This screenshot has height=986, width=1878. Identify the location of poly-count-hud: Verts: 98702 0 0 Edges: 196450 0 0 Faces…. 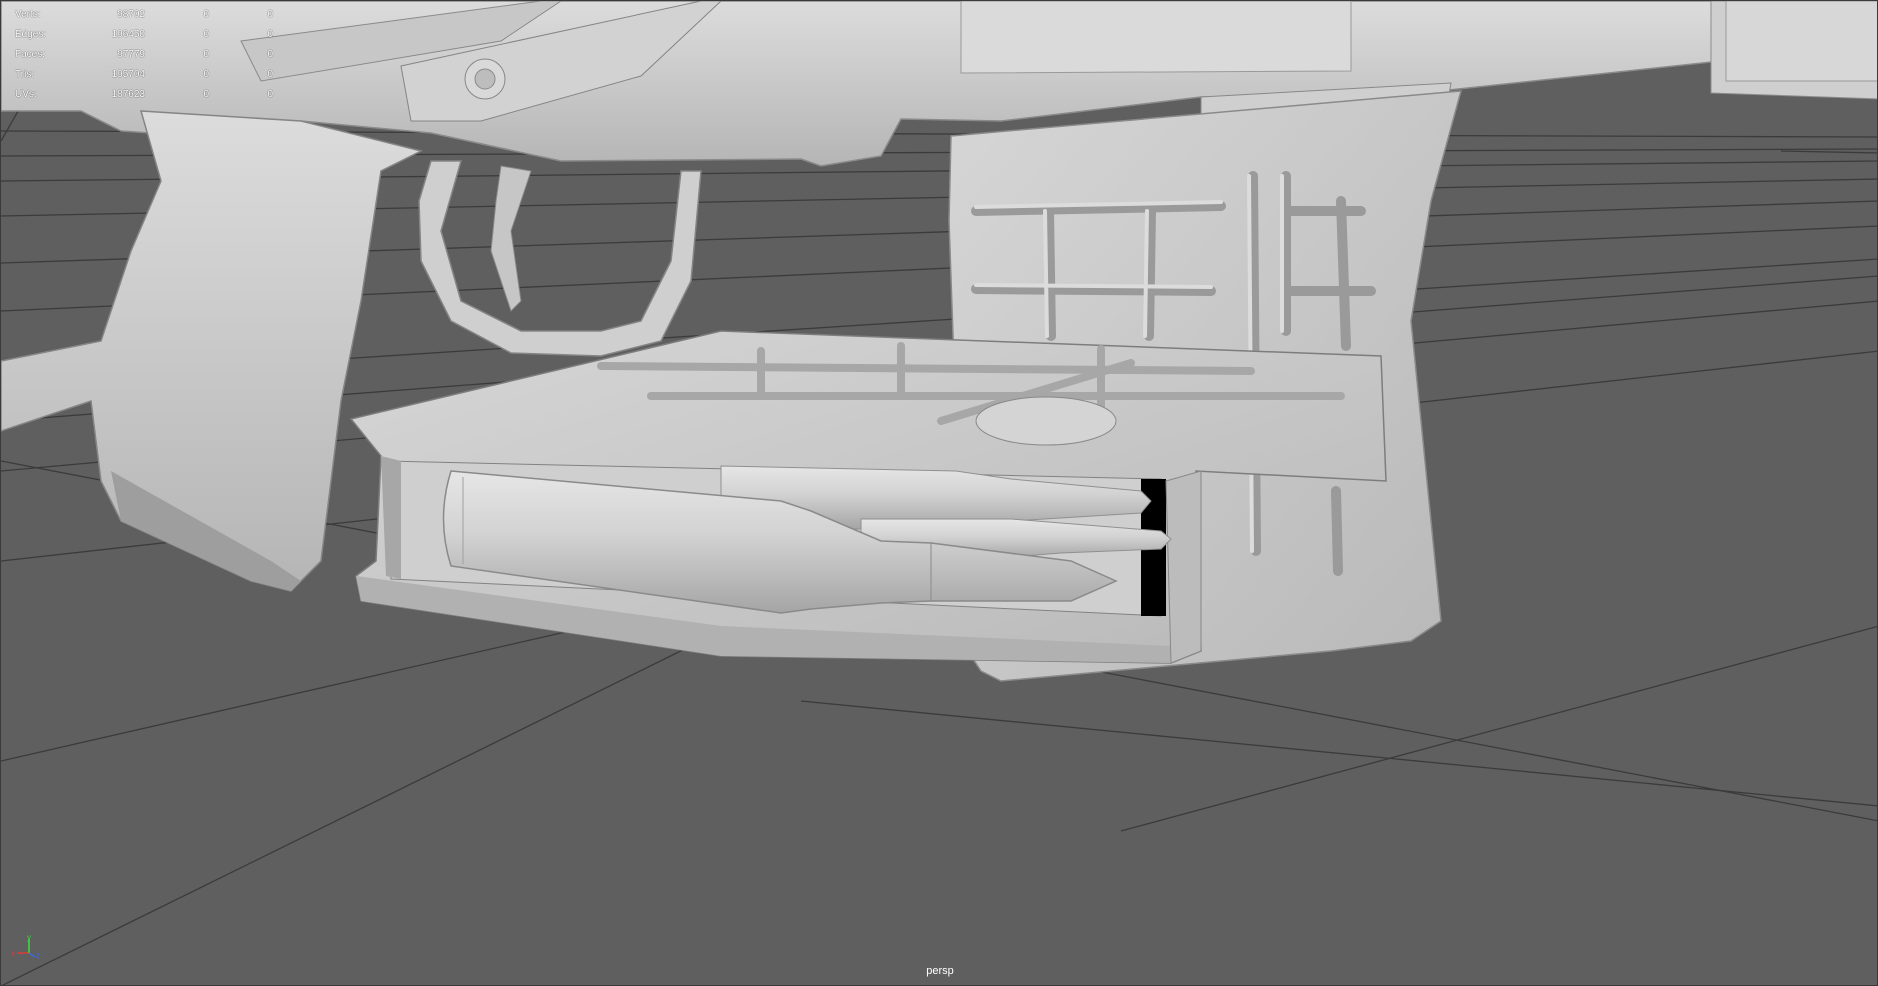
(144, 55).